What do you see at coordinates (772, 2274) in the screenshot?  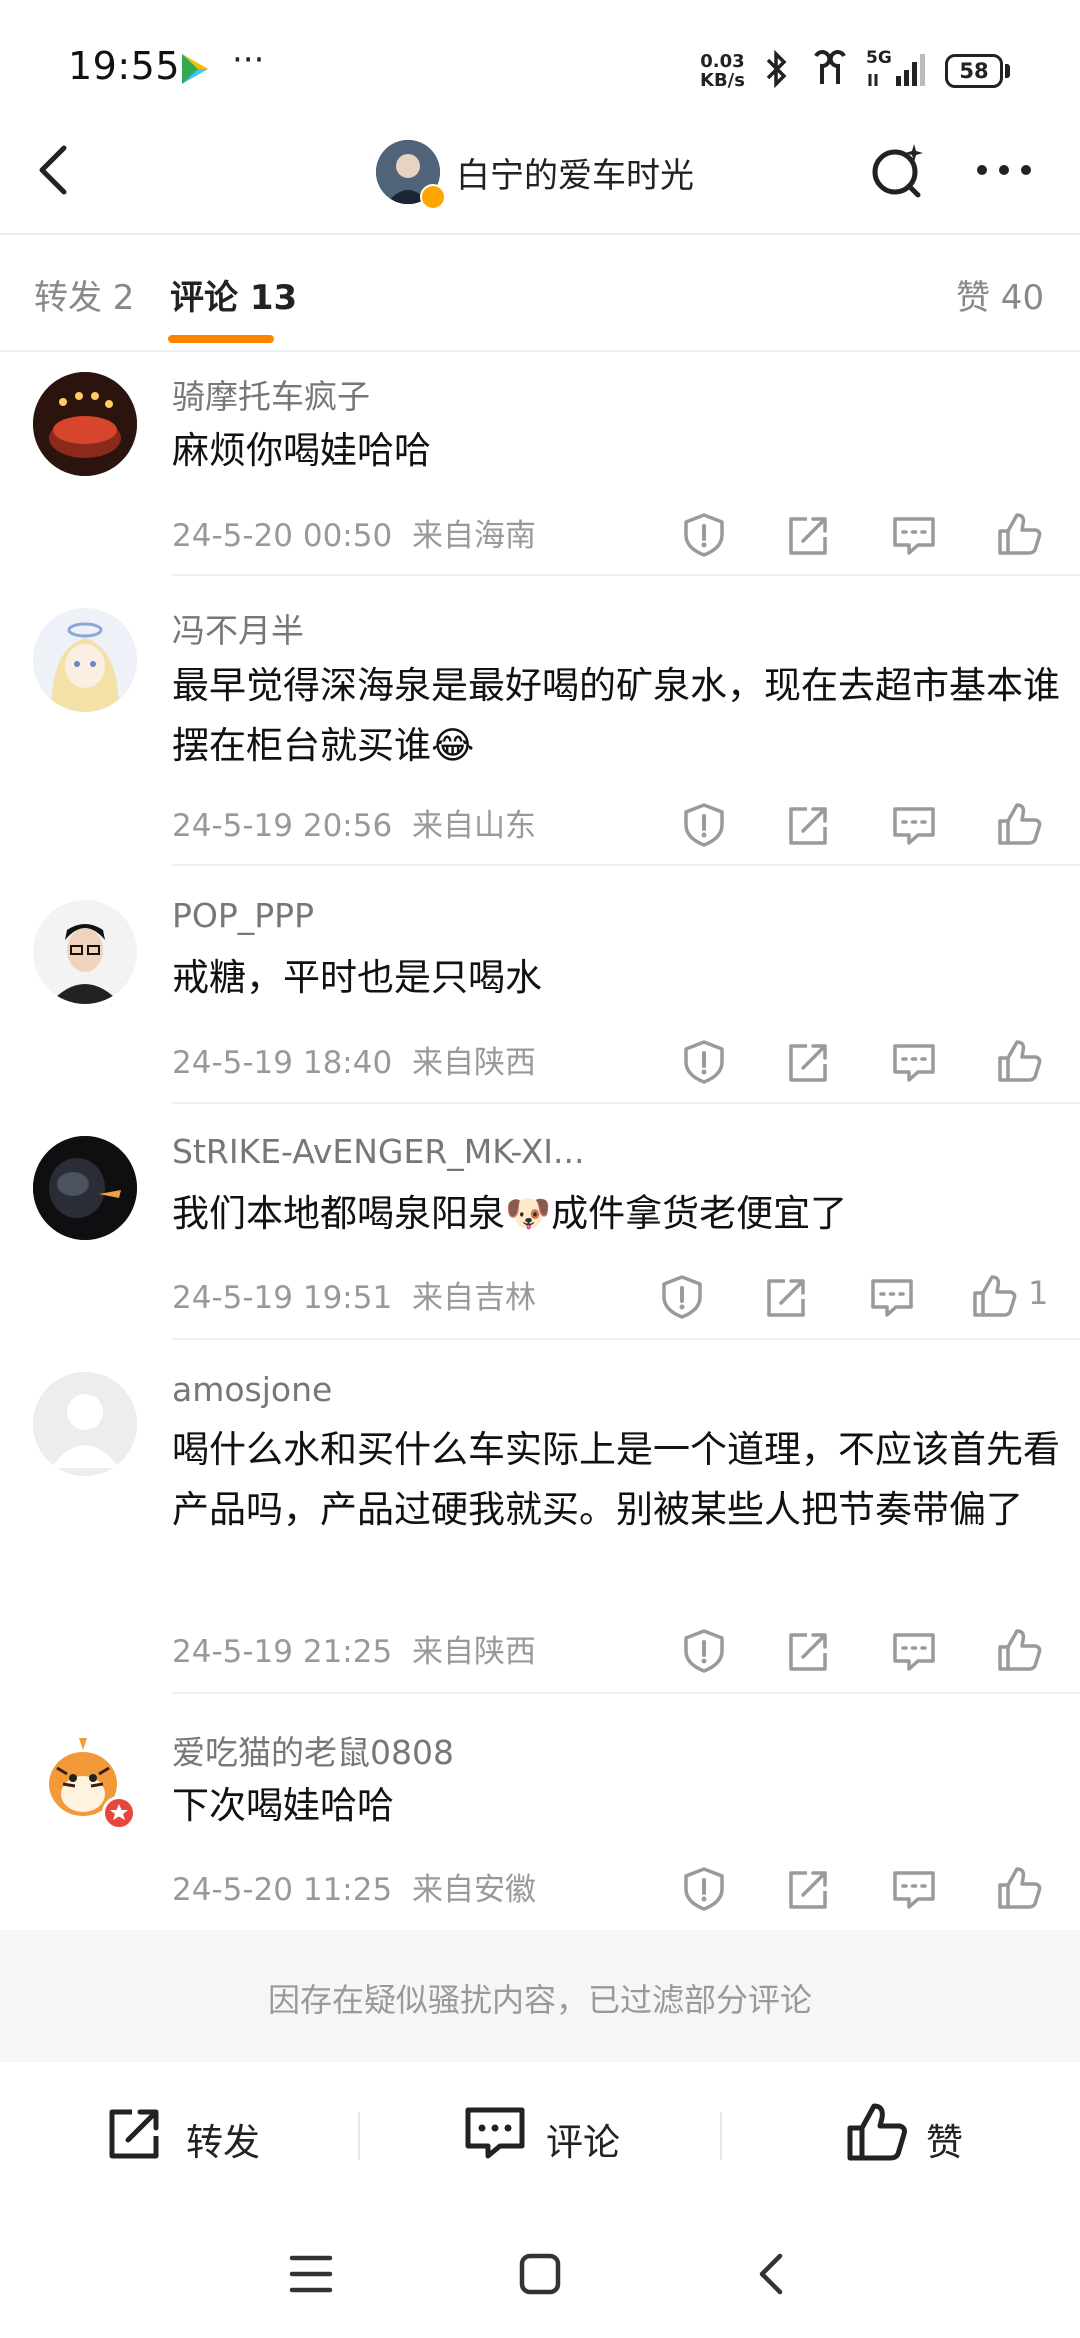 I see `back-nav-icon` at bounding box center [772, 2274].